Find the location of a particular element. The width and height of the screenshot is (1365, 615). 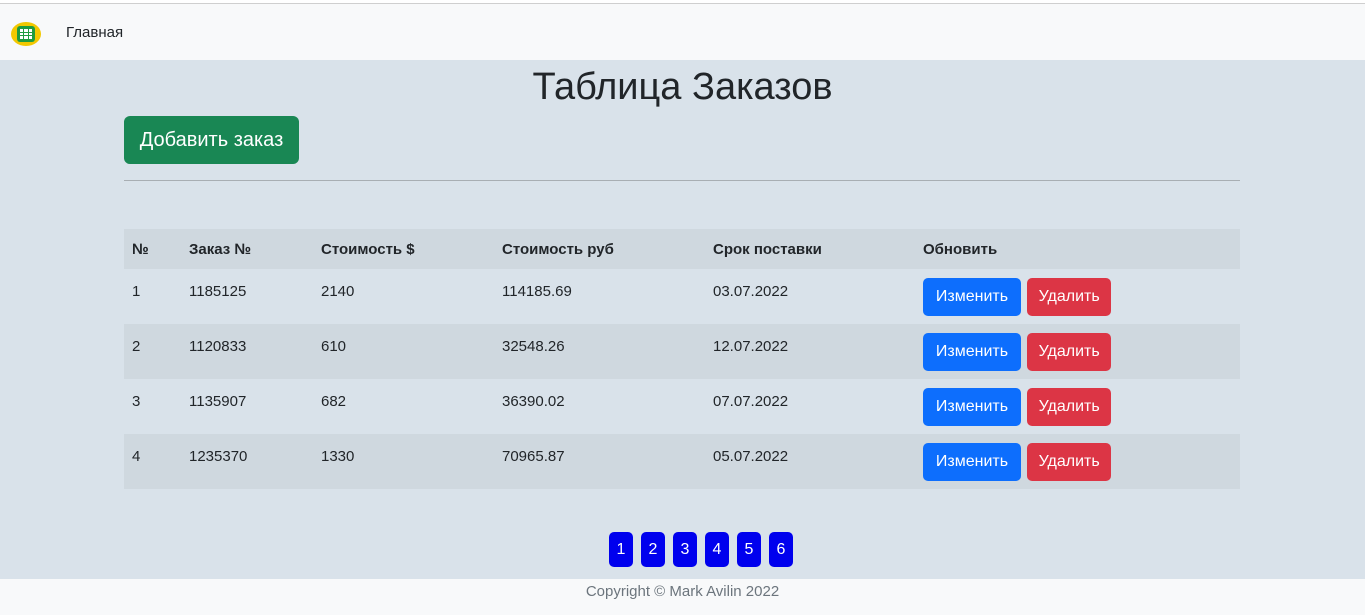

cell-cost-usd: 682 is located at coordinates (403, 406).